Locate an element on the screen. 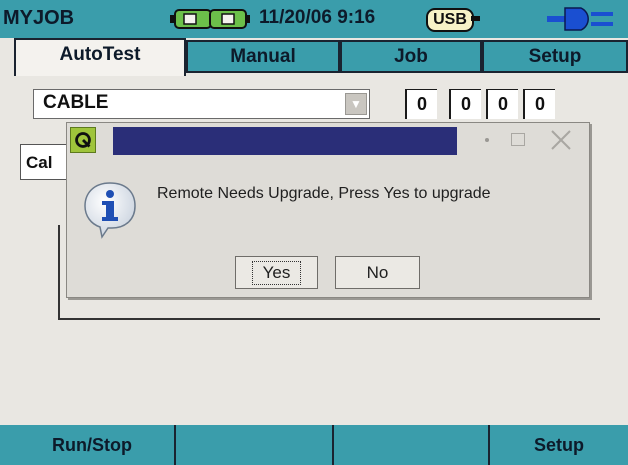  tab-bar: AutoTest Manual Job Setup is located at coordinates (314, 57).